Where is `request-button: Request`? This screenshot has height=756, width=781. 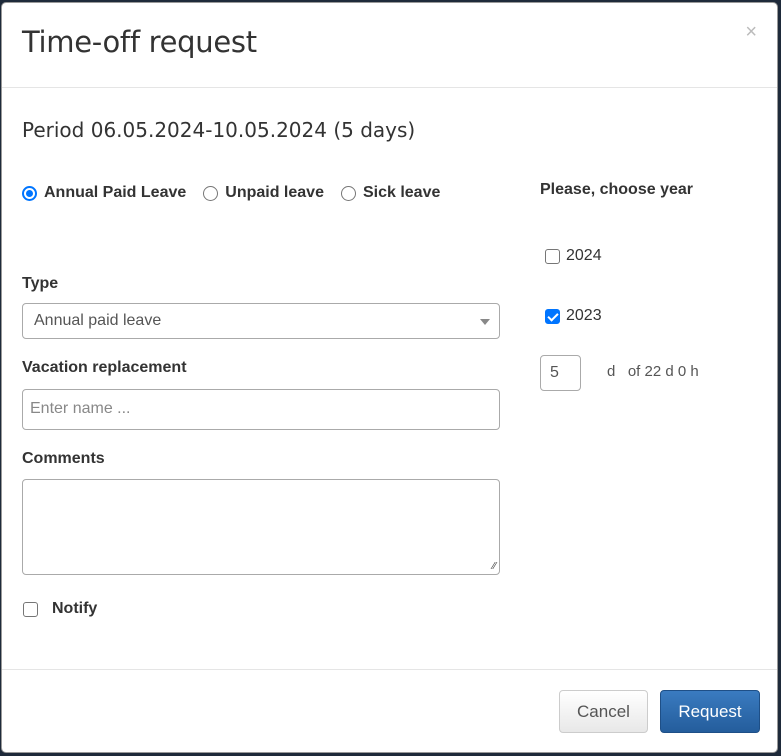
request-button: Request is located at coordinates (710, 711).